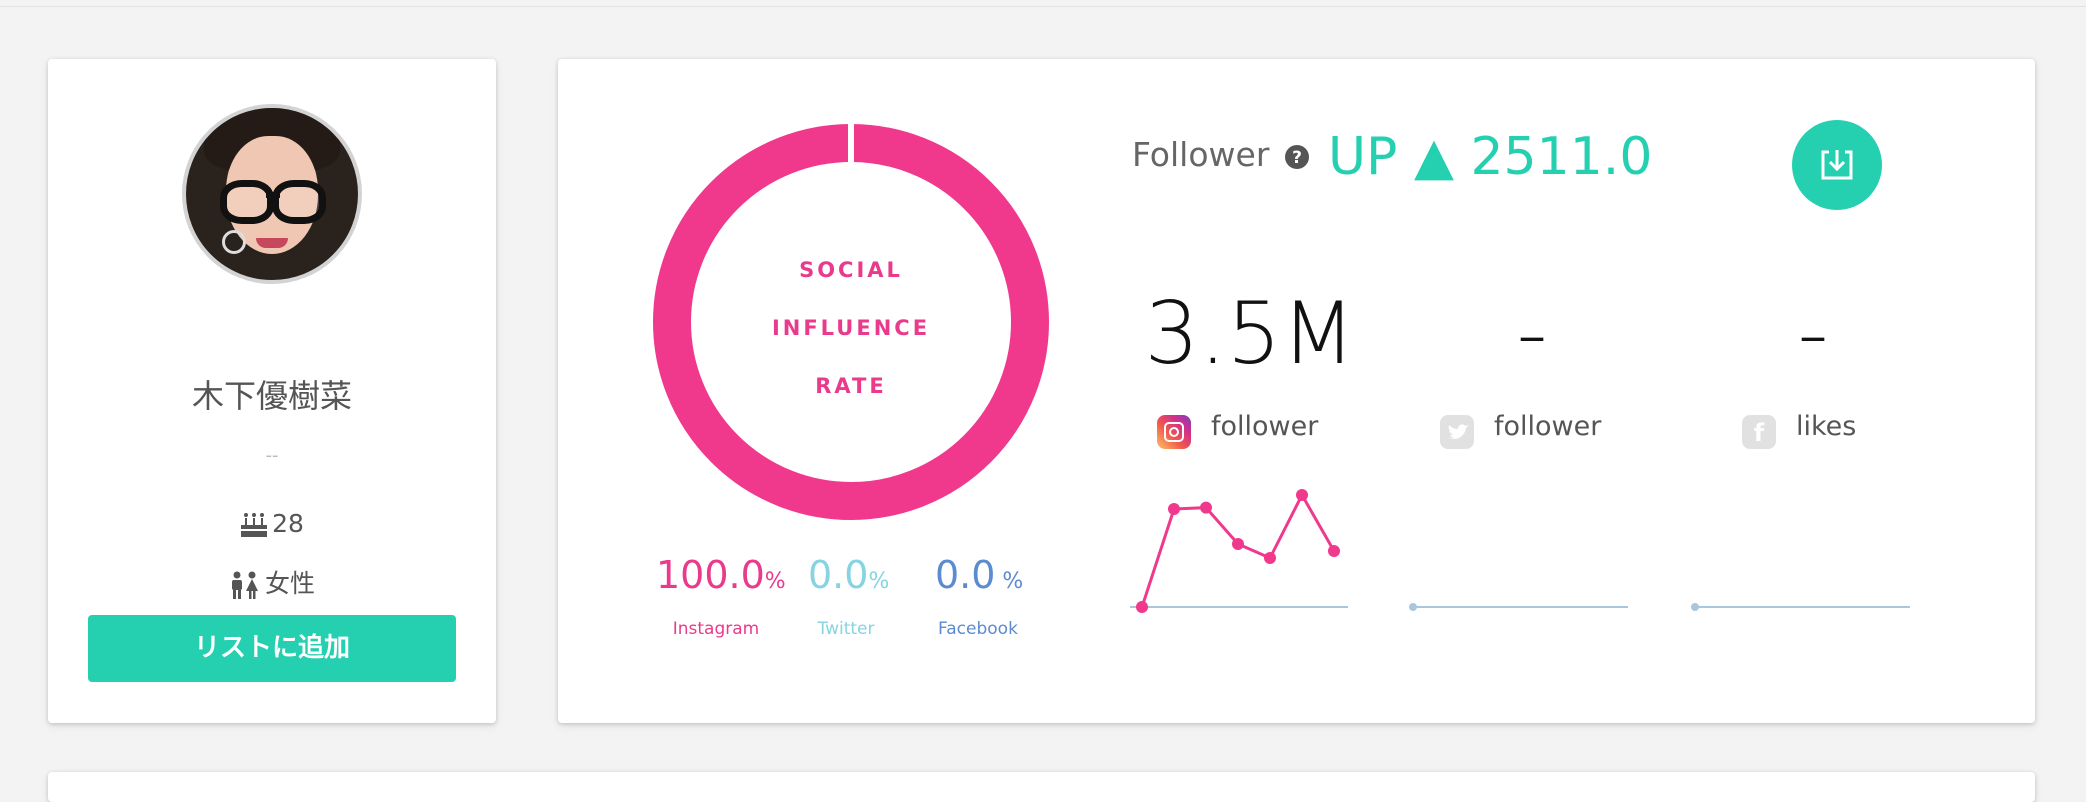 The image size is (2086, 802). What do you see at coordinates (1221, 154) in the screenshot?
I see `follower-growth-label: Follower ?` at bounding box center [1221, 154].